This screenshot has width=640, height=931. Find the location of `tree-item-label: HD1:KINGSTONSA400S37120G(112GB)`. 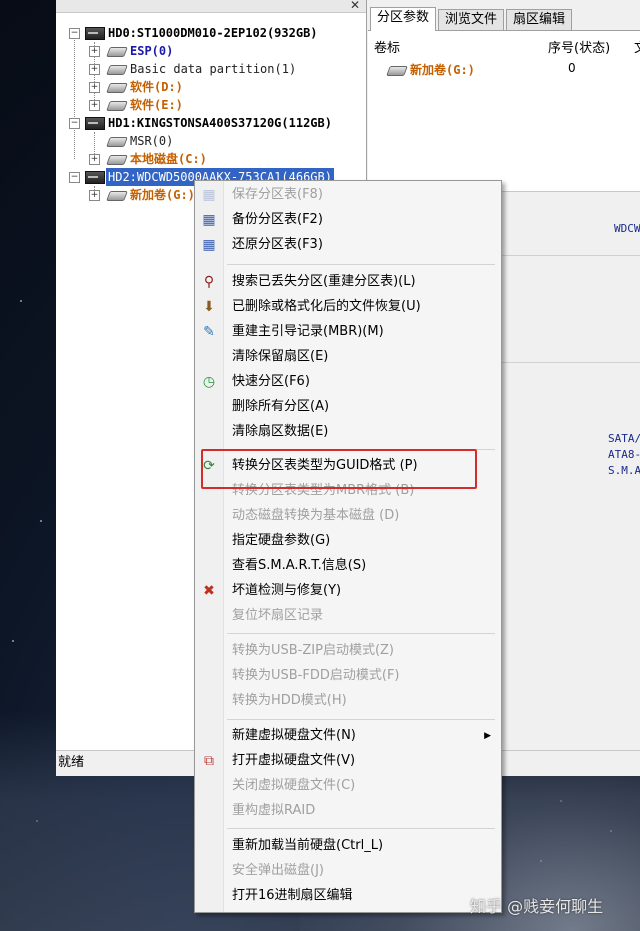

tree-item-label: HD1:KINGSTONSA400S37120G(112GB) is located at coordinates (220, 123).